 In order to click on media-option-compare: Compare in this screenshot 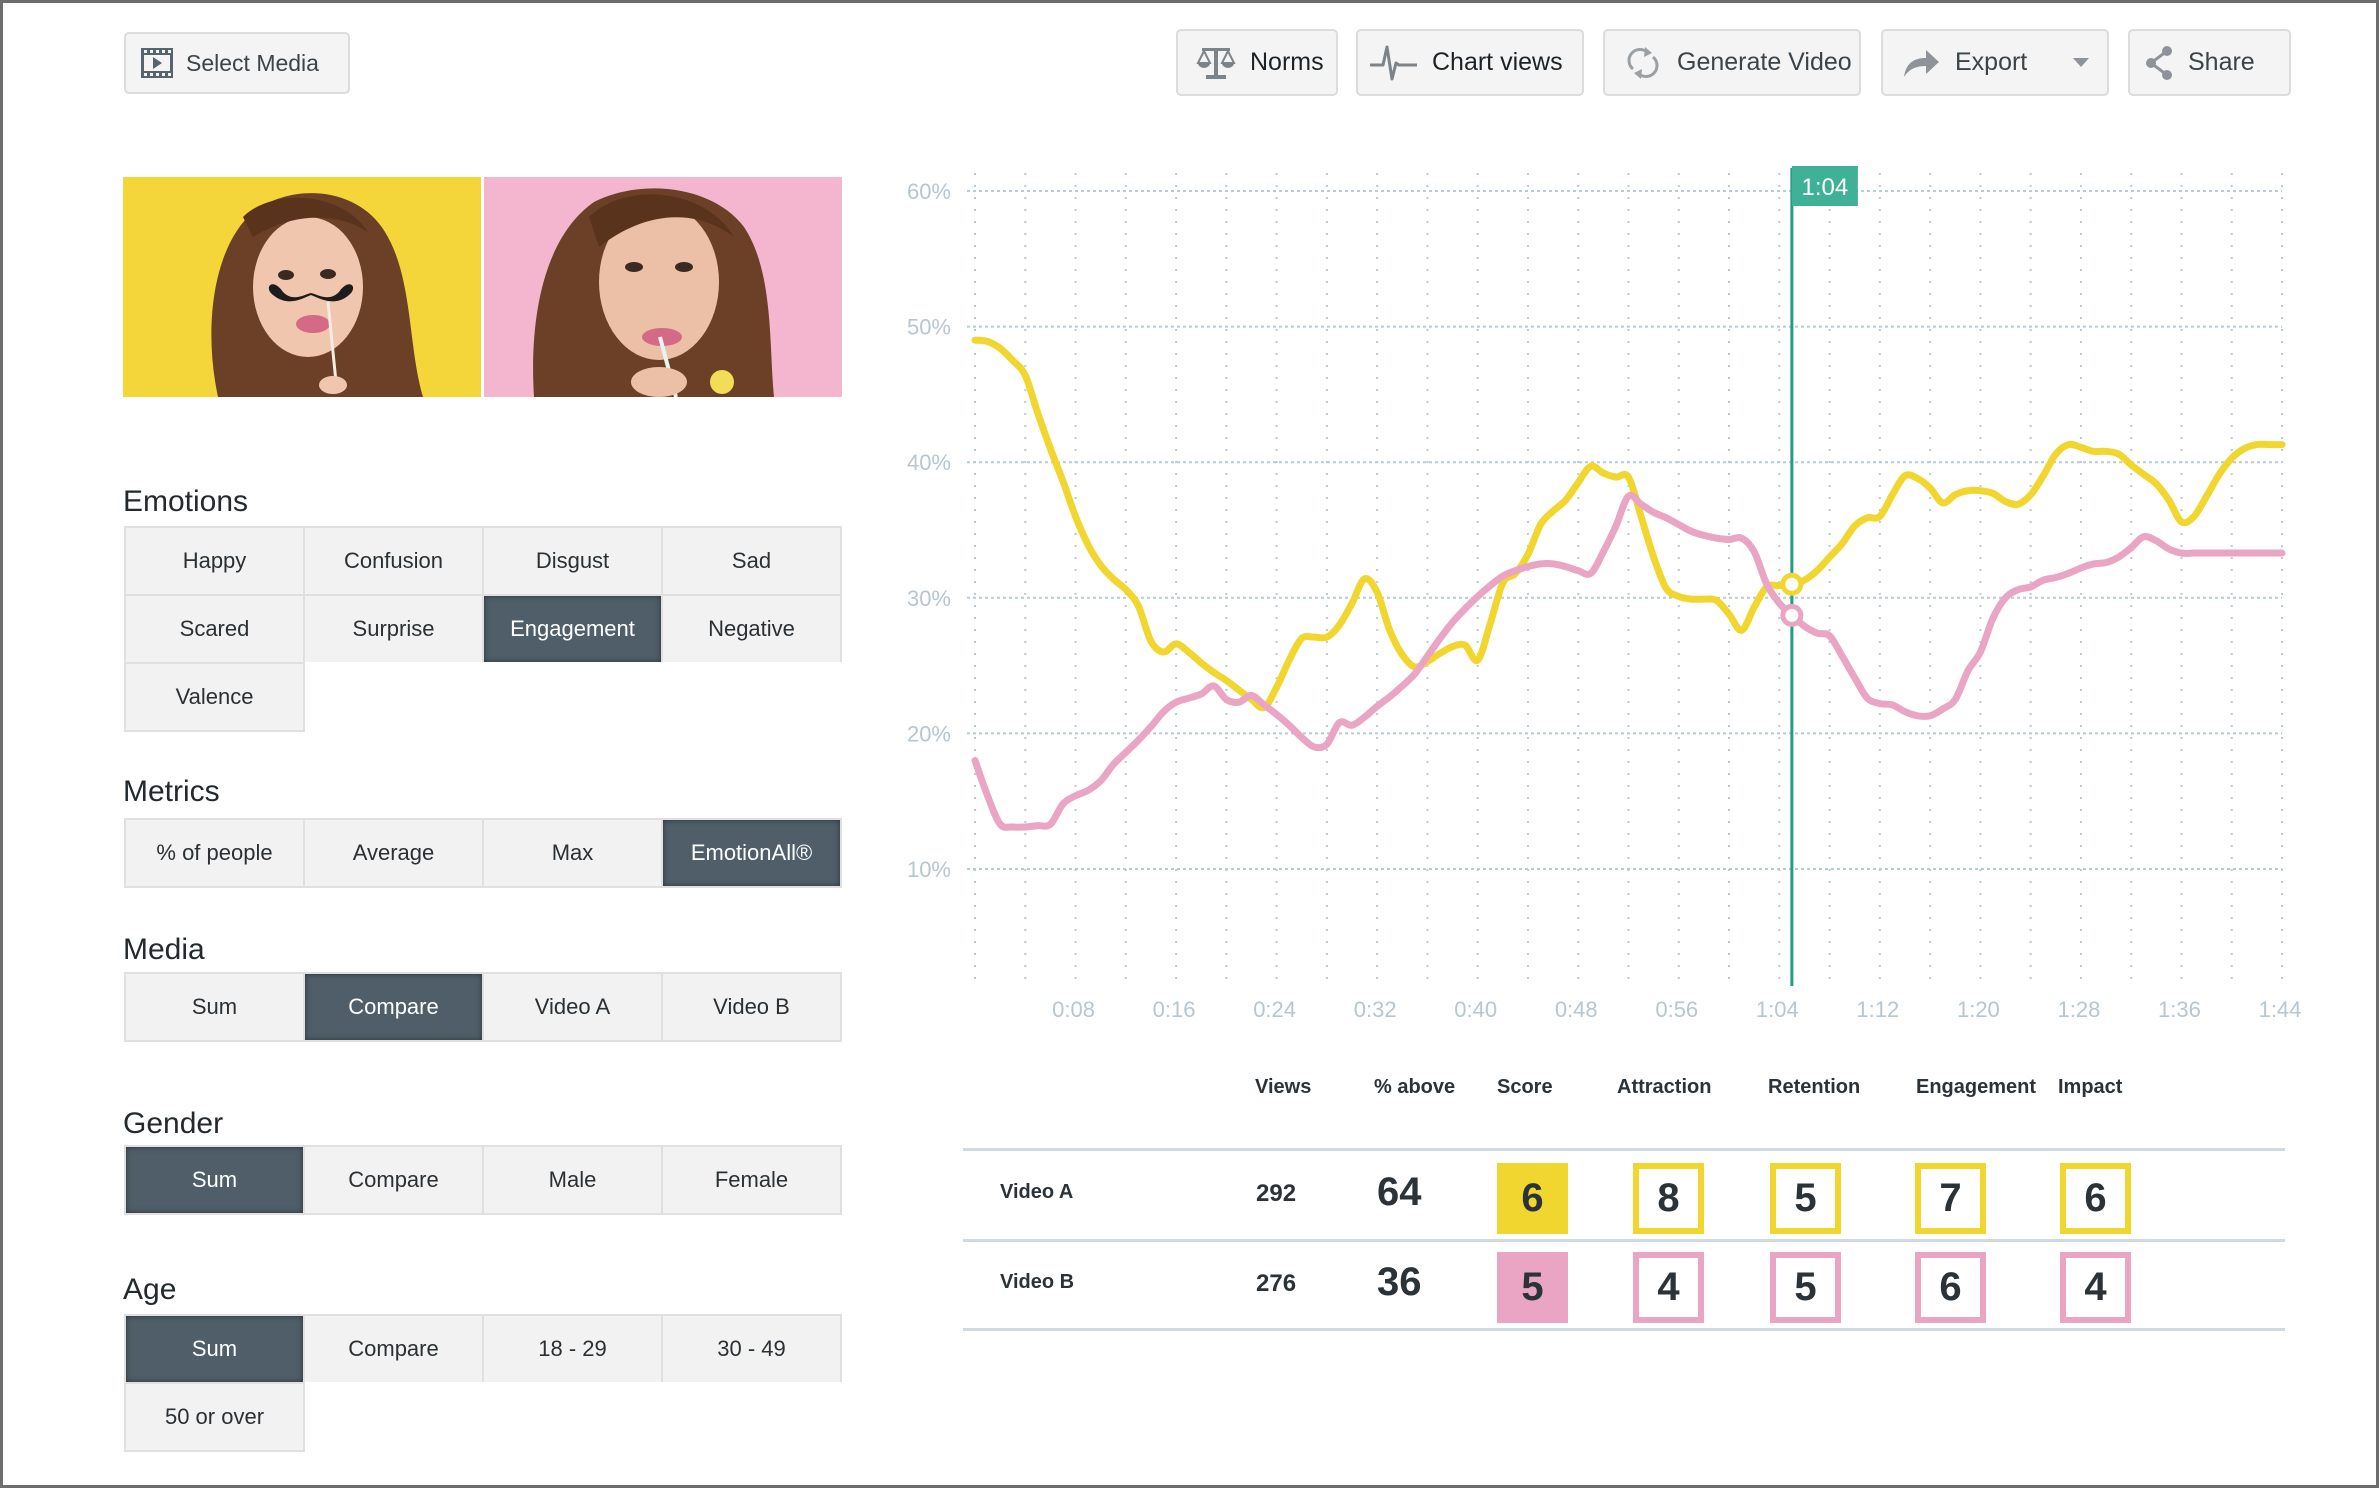, I will do `click(393, 1007)`.